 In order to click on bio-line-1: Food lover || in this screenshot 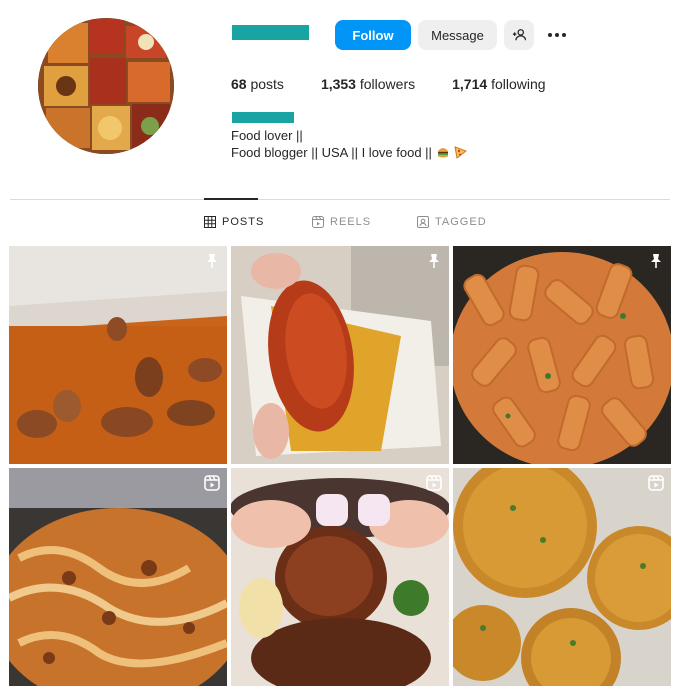, I will do `click(267, 135)`.